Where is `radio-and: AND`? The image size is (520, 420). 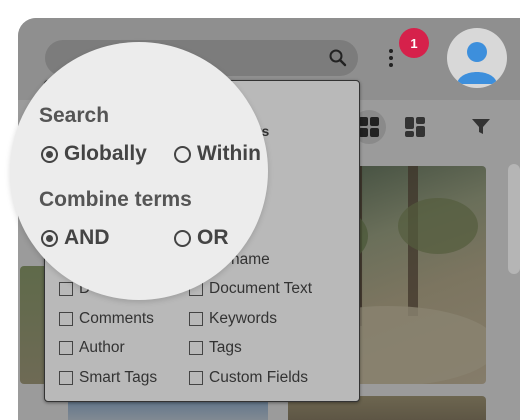 radio-and: AND is located at coordinates (75, 238).